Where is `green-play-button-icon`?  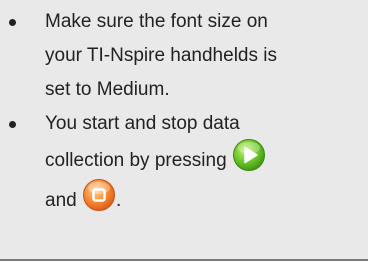
green-play-button-icon is located at coordinates (249, 155).